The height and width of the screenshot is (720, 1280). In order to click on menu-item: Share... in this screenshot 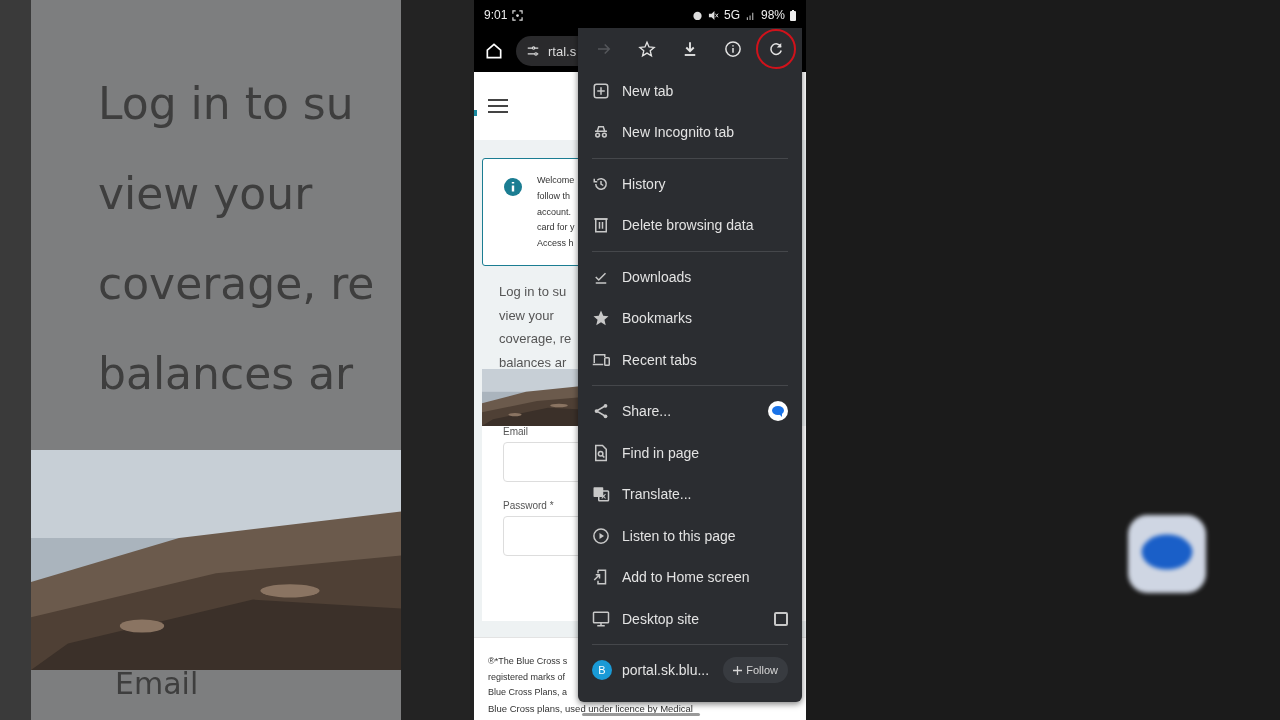, I will do `click(690, 411)`.